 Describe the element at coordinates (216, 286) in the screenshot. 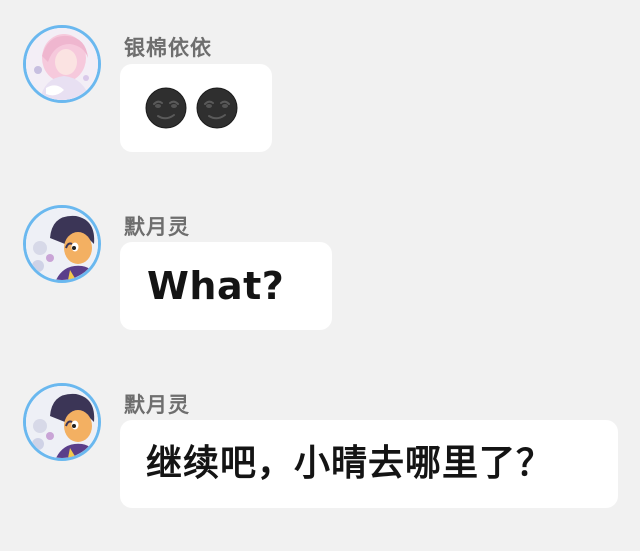

I see `message-text: What?` at that location.